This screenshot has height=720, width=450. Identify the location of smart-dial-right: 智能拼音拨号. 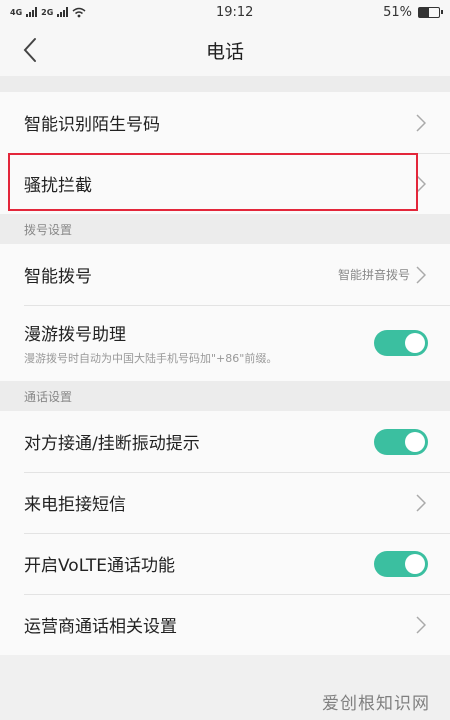
(381, 274).